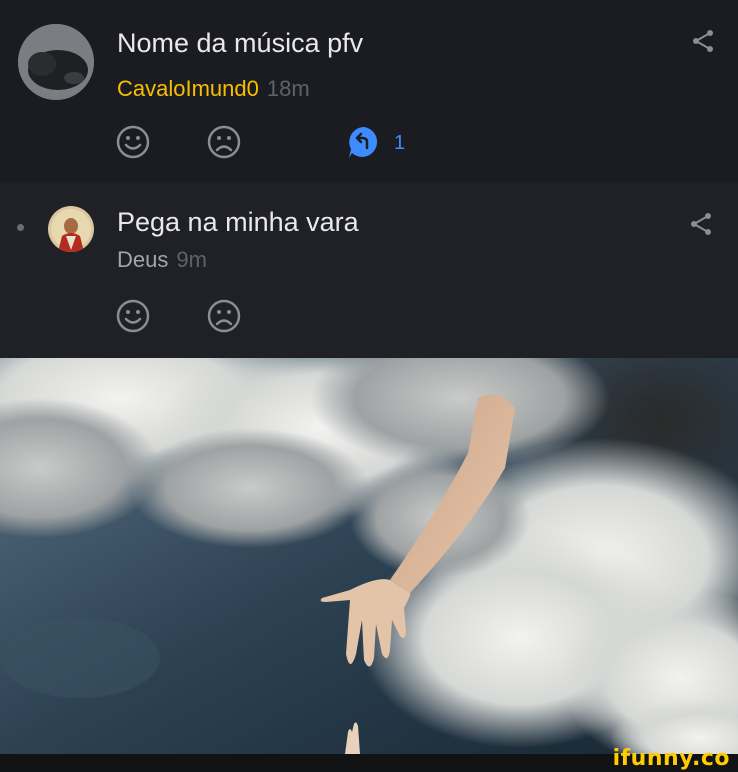 The height and width of the screenshot is (772, 738). What do you see at coordinates (142, 259) in the screenshot?
I see `author-name: Deus` at bounding box center [142, 259].